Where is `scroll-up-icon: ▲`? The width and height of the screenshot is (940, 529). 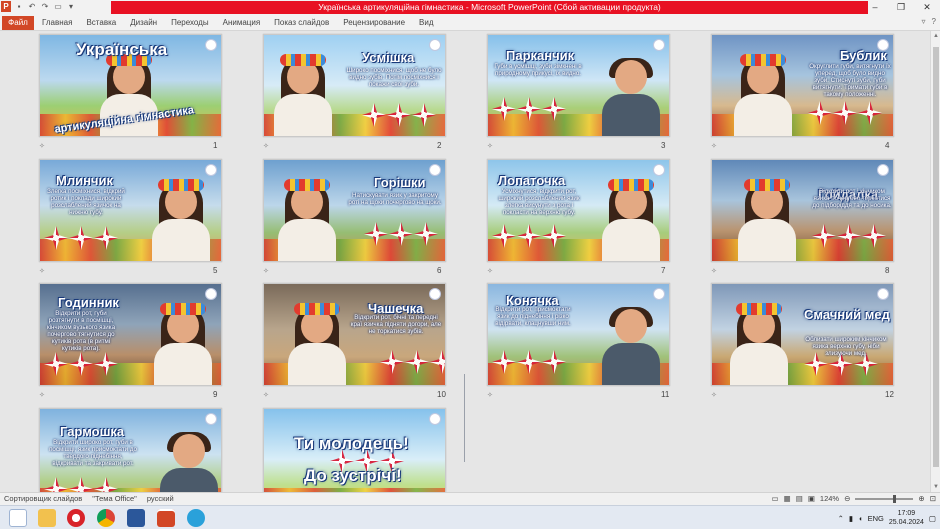 scroll-up-icon: ▲ is located at coordinates (935, 36).